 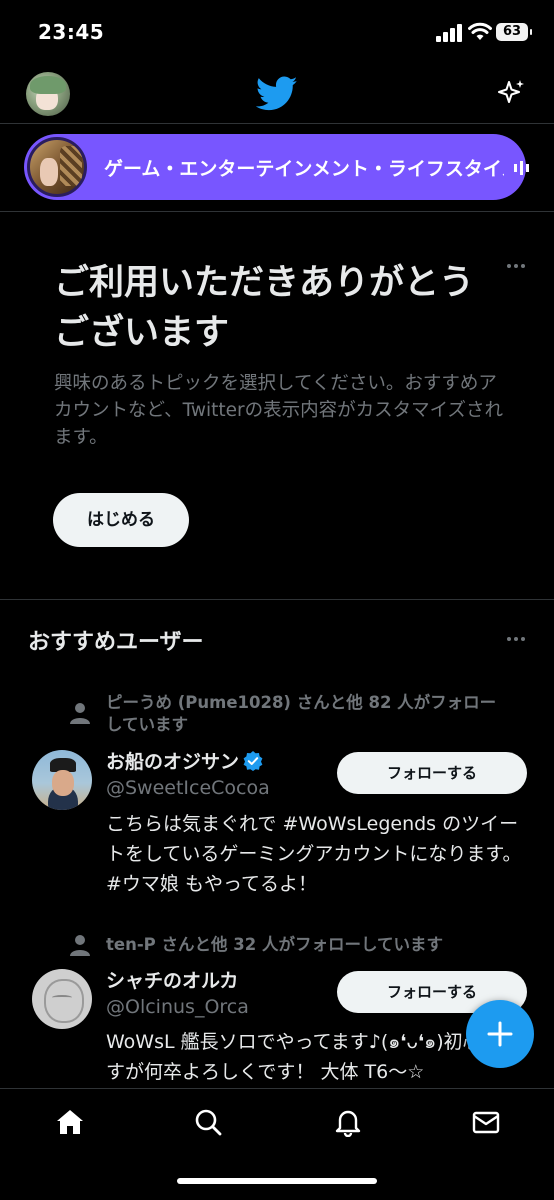 I want to click on search-icon, so click(x=208, y=1122).